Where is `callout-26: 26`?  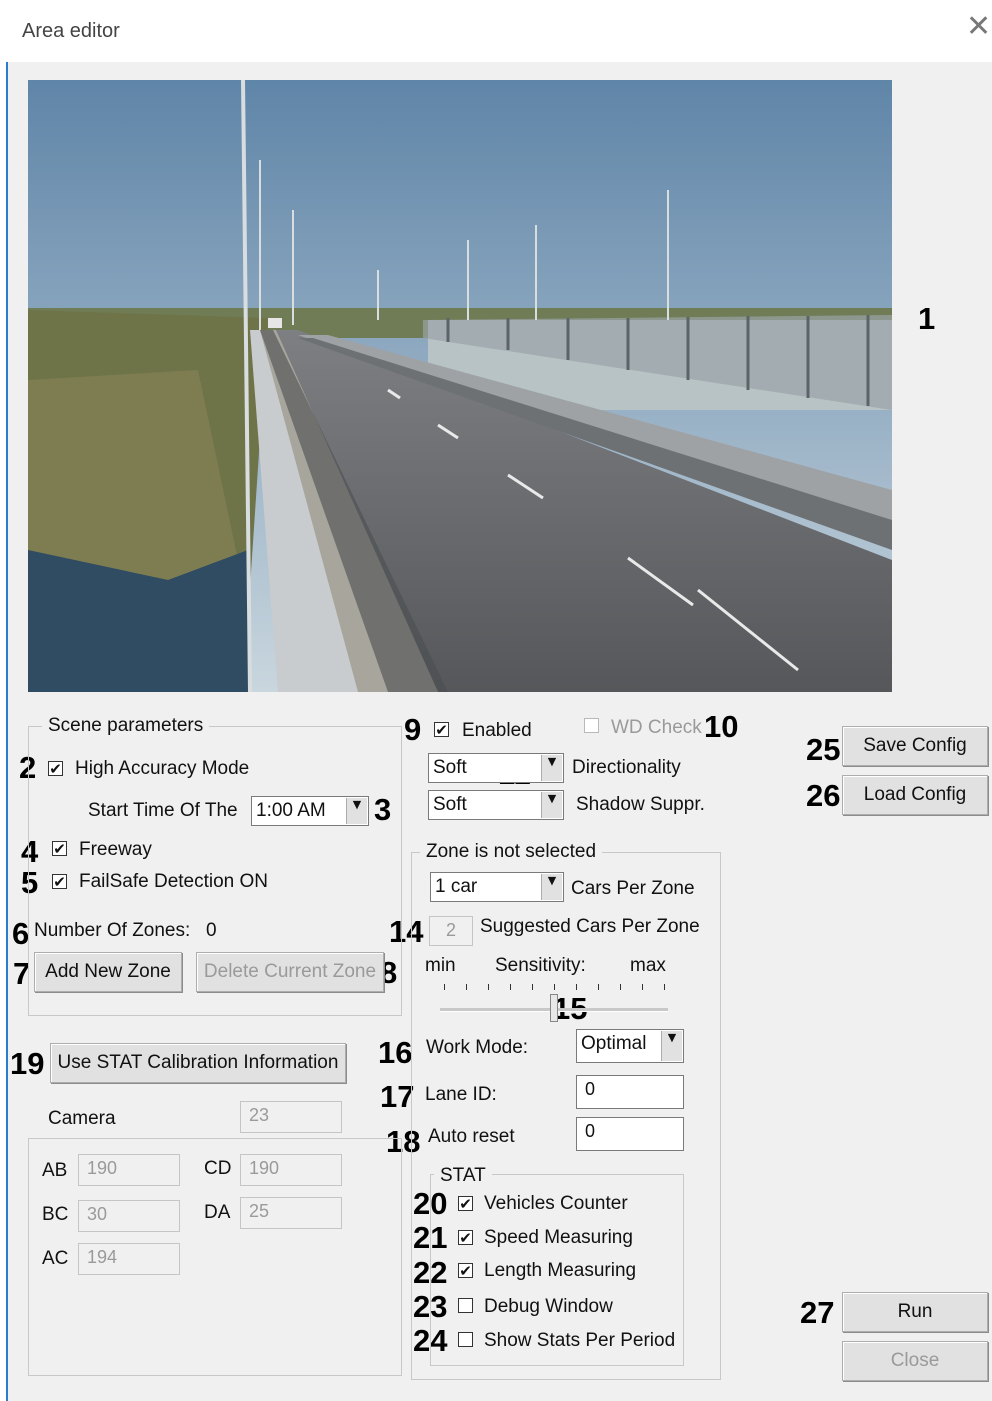 callout-26: 26 is located at coordinates (823, 795).